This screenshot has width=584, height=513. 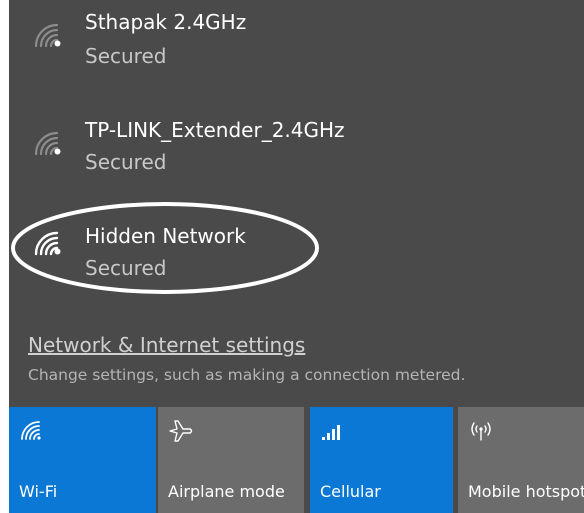 I want to click on airplane-mode-tile: Airplane mode, so click(x=231, y=460).